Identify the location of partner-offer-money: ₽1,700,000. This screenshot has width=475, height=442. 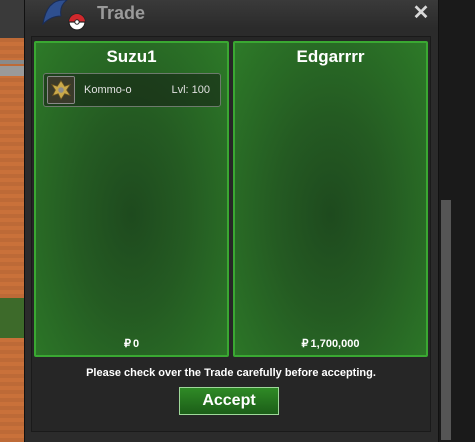
(330, 343).